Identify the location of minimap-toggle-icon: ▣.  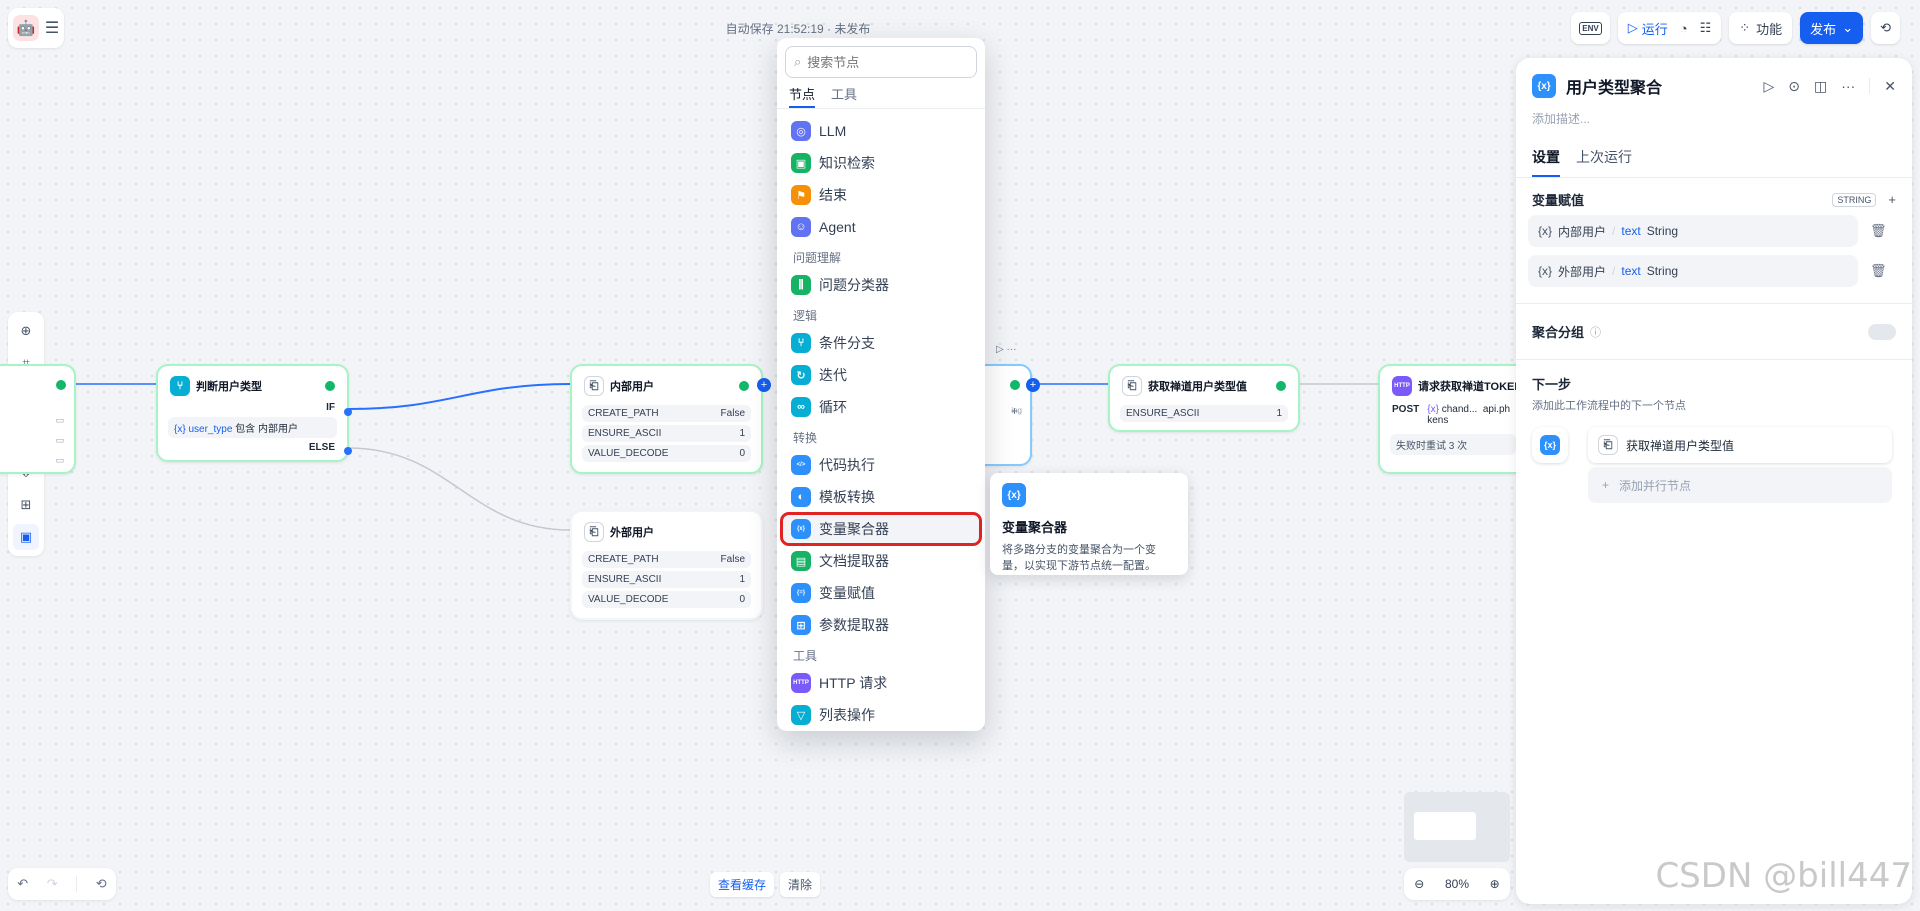
(26, 537).